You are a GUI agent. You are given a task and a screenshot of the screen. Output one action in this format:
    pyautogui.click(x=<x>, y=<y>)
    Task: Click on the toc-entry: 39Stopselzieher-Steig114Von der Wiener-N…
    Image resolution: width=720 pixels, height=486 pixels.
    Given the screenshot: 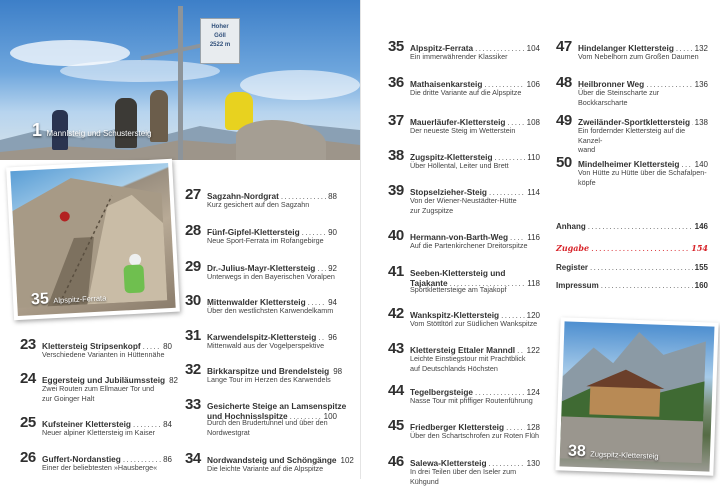 What is the action you would take?
    pyautogui.click(x=464, y=198)
    